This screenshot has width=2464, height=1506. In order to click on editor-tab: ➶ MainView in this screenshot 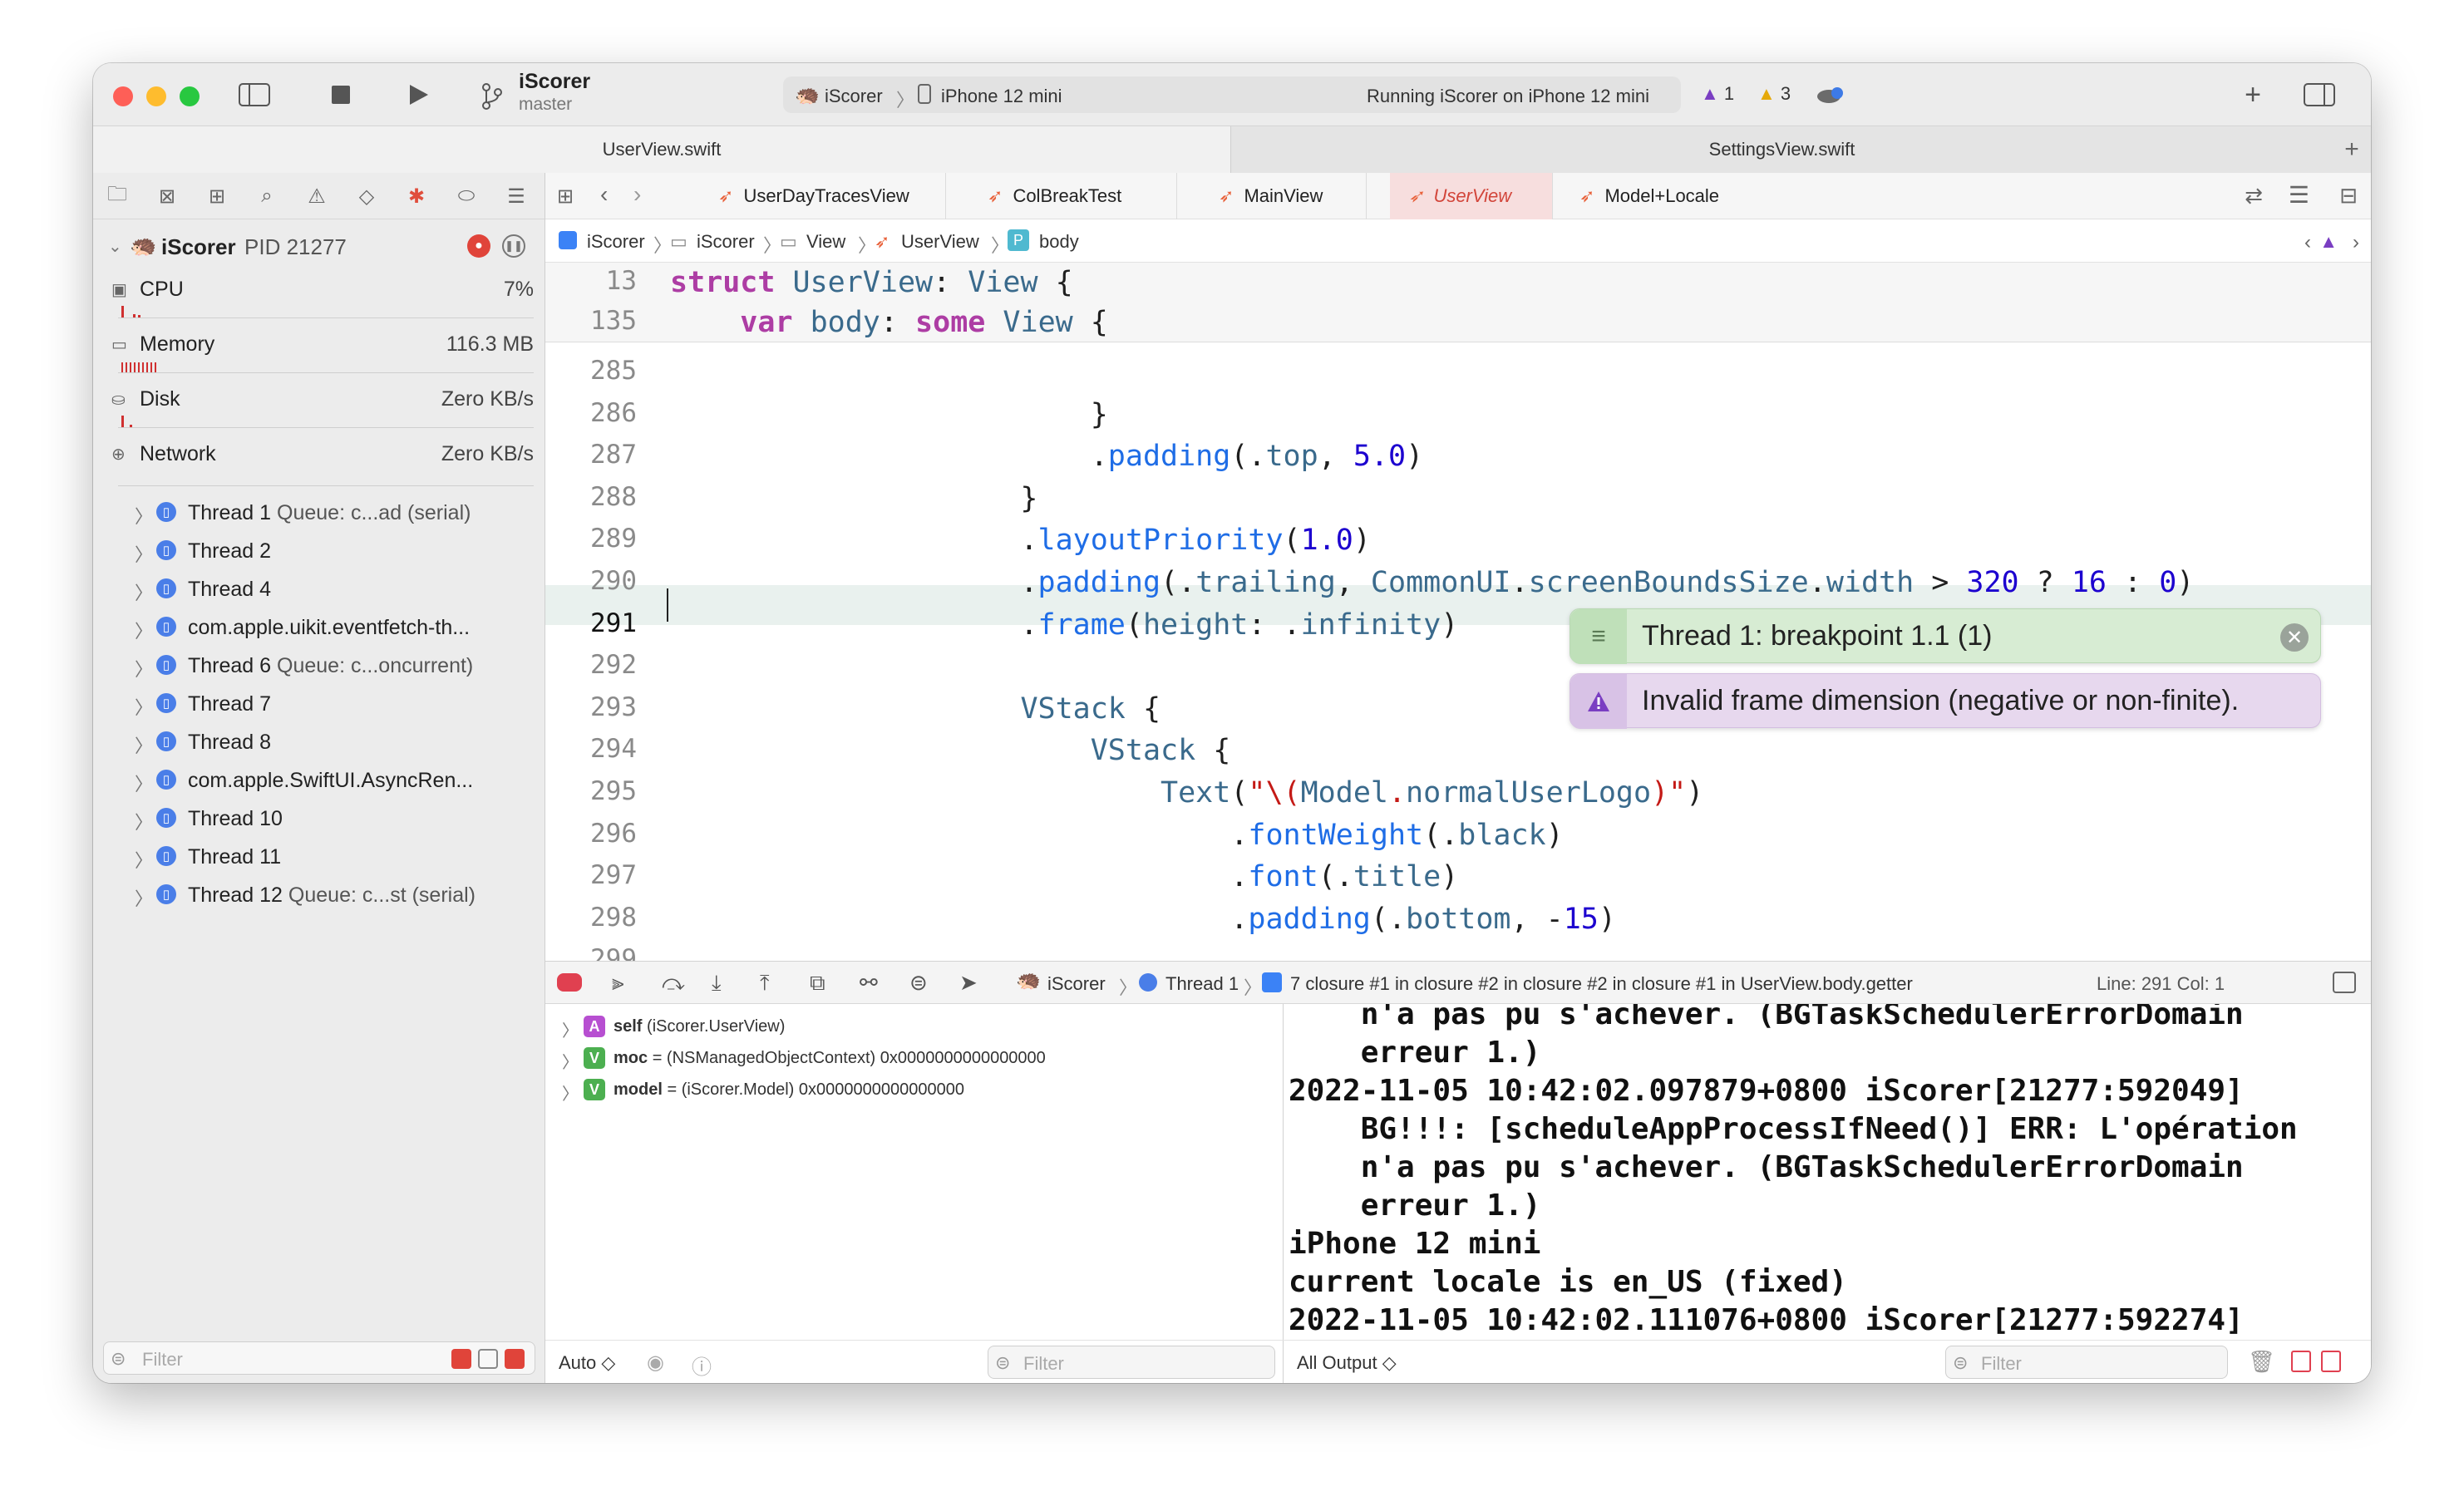, I will do `click(1283, 196)`.